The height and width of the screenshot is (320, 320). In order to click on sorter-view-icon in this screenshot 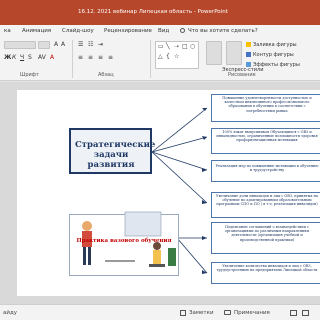, I will do `click(305, 313)`.